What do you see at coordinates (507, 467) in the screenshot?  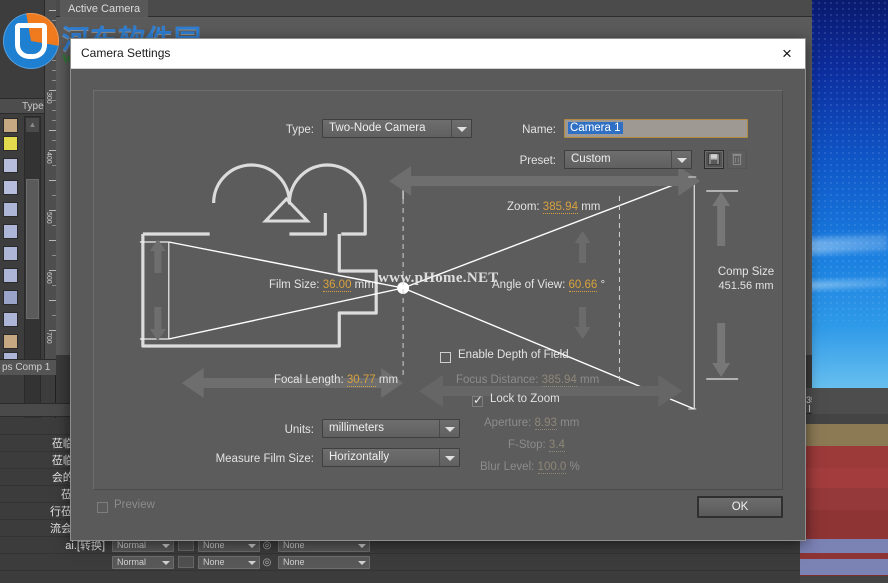 I see `blur-level-label: Blur Level:` at bounding box center [507, 467].